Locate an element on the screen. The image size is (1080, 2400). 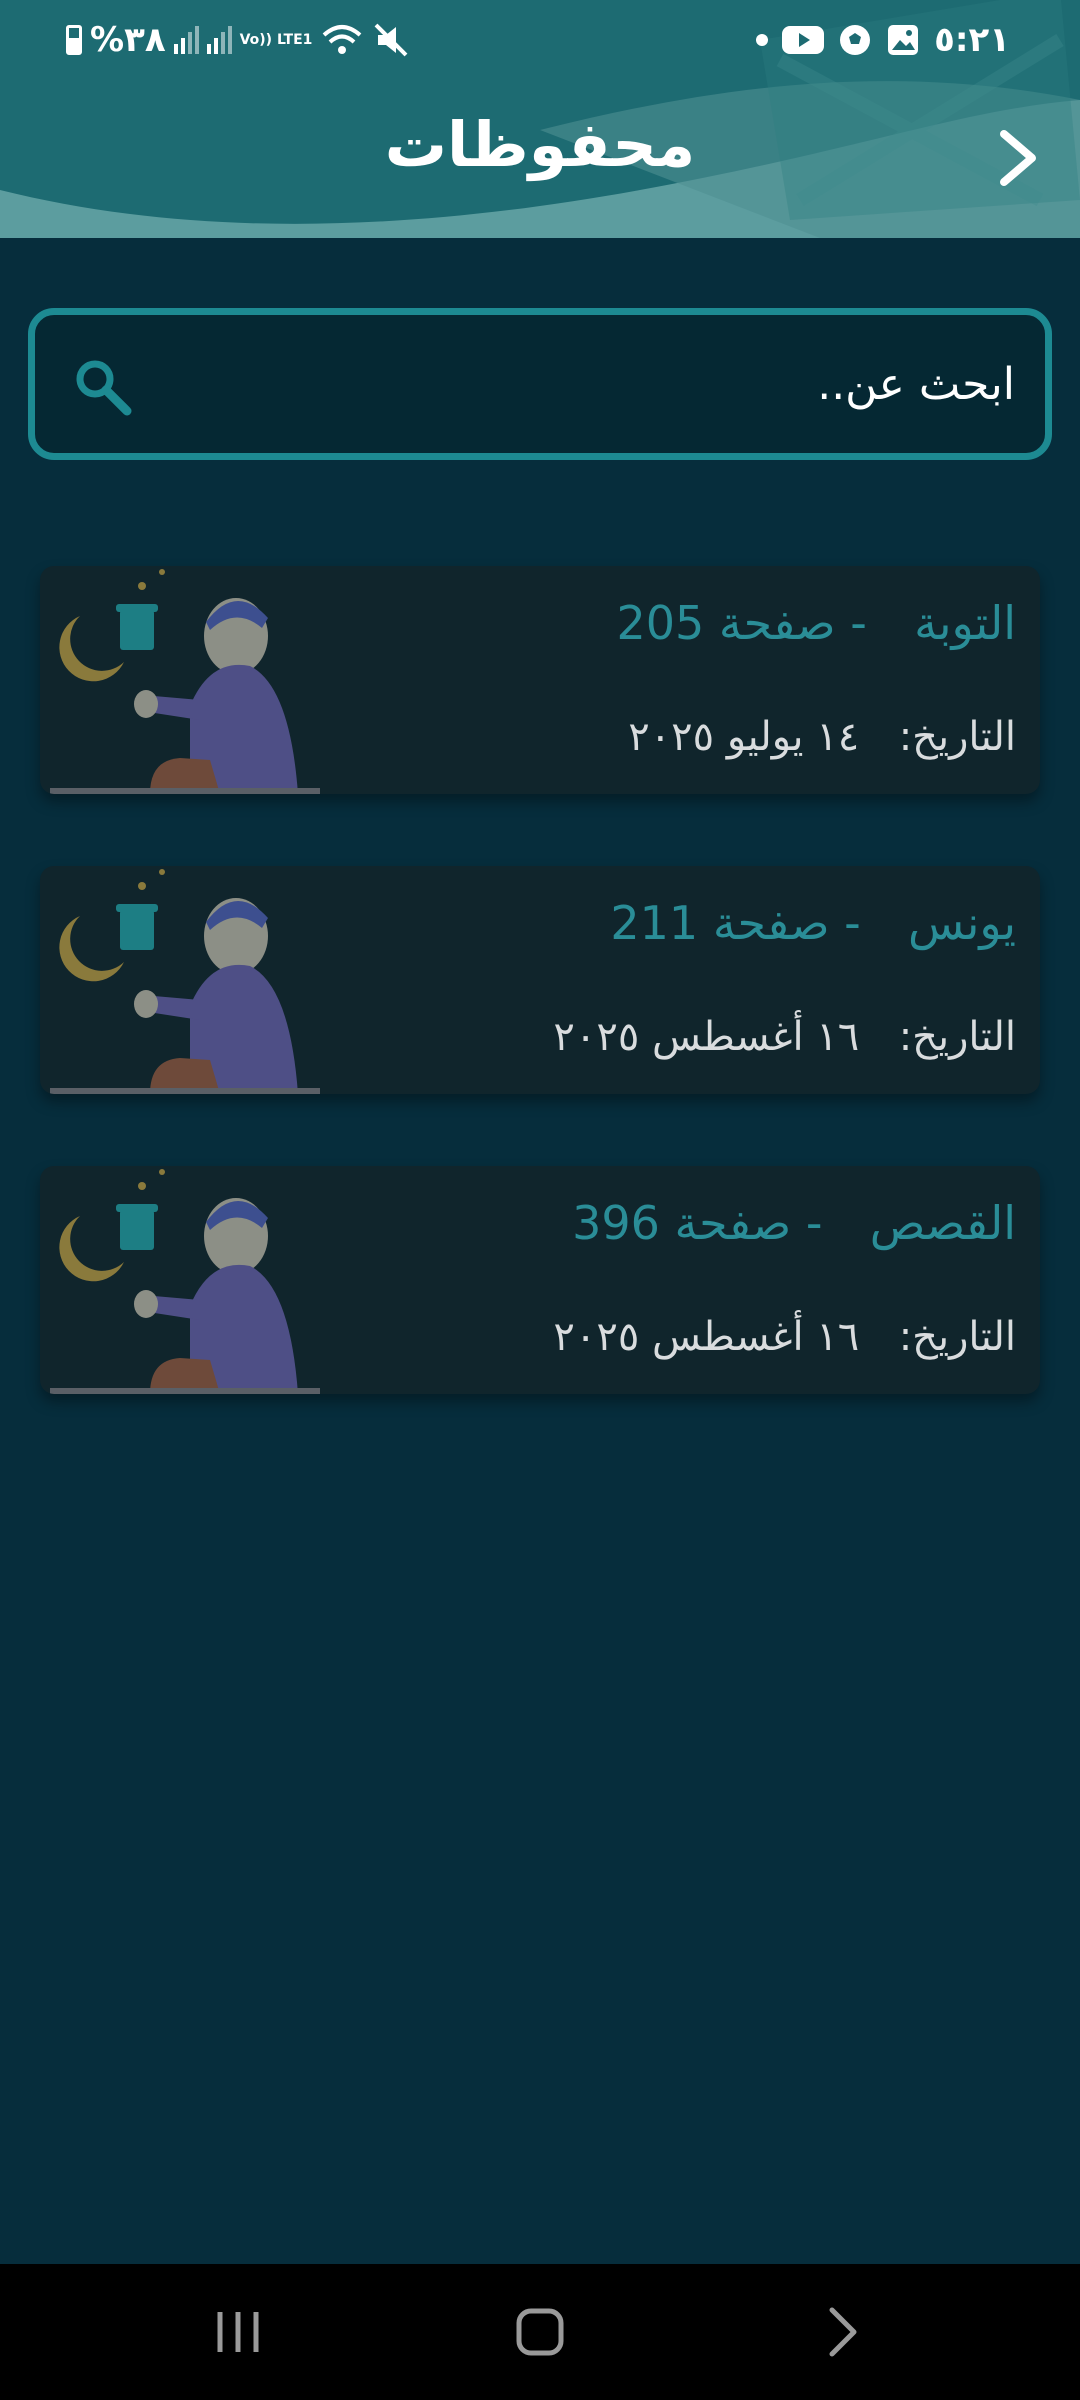
recents-icon is located at coordinates (238, 2332).